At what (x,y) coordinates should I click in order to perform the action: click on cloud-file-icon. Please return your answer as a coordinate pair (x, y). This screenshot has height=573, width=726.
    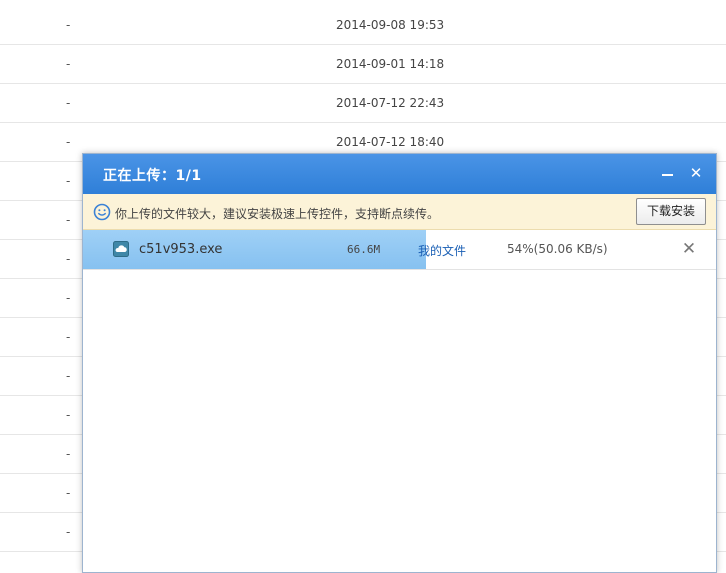
    Looking at the image, I should click on (121, 249).